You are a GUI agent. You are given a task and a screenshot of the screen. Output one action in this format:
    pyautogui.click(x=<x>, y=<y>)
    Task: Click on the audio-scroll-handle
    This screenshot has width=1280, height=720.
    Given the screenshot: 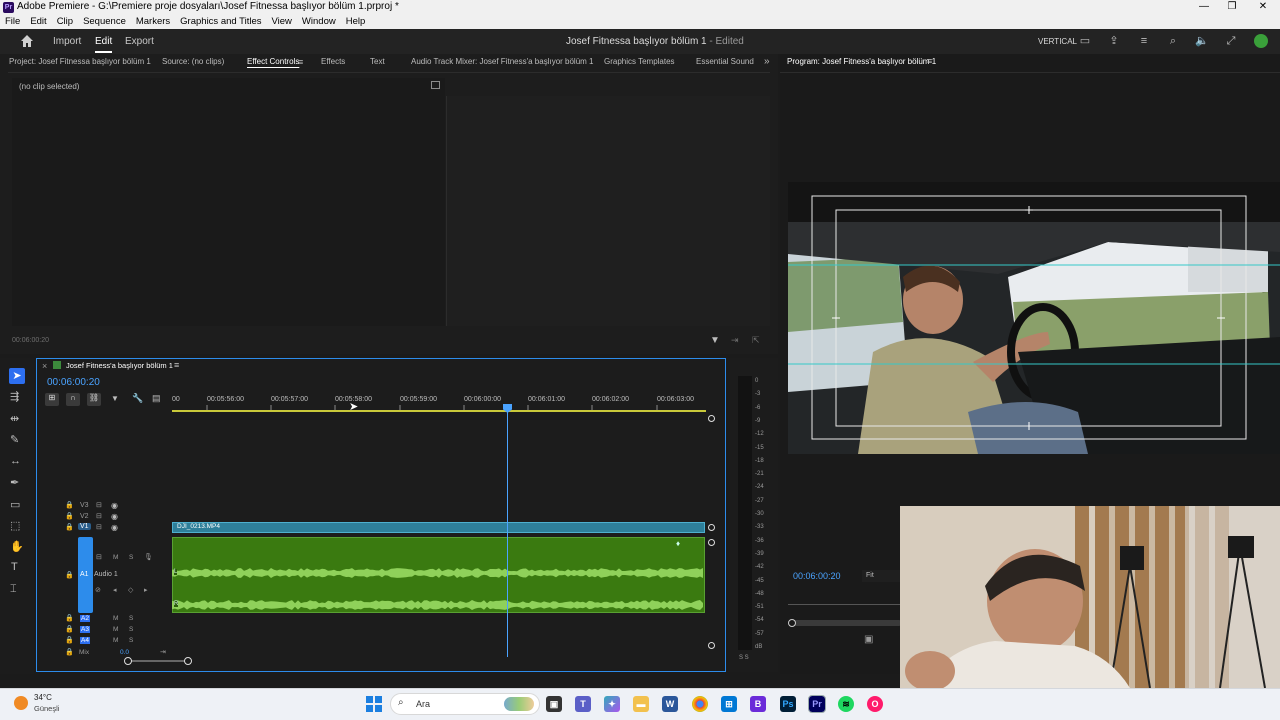 What is the action you would take?
    pyautogui.click(x=711, y=542)
    